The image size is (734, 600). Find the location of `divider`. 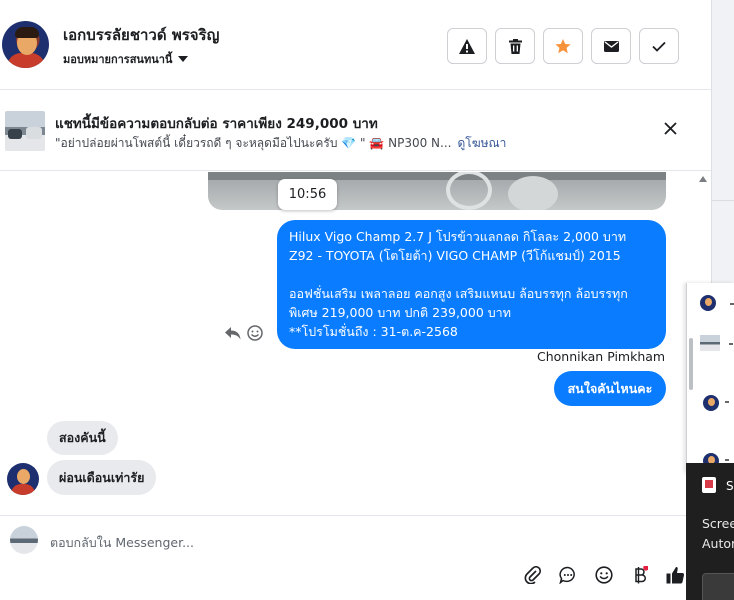

divider is located at coordinates (723, 200).